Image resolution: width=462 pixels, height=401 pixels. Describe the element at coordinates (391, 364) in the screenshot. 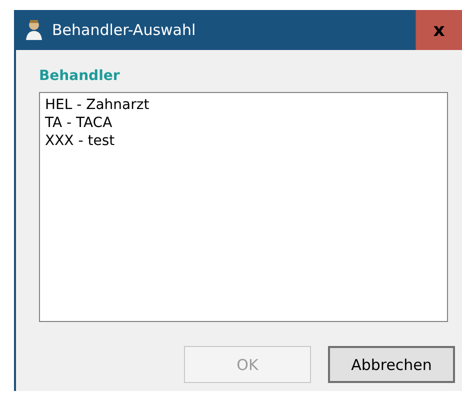

I see `dialog-button: Abbrechen` at that location.